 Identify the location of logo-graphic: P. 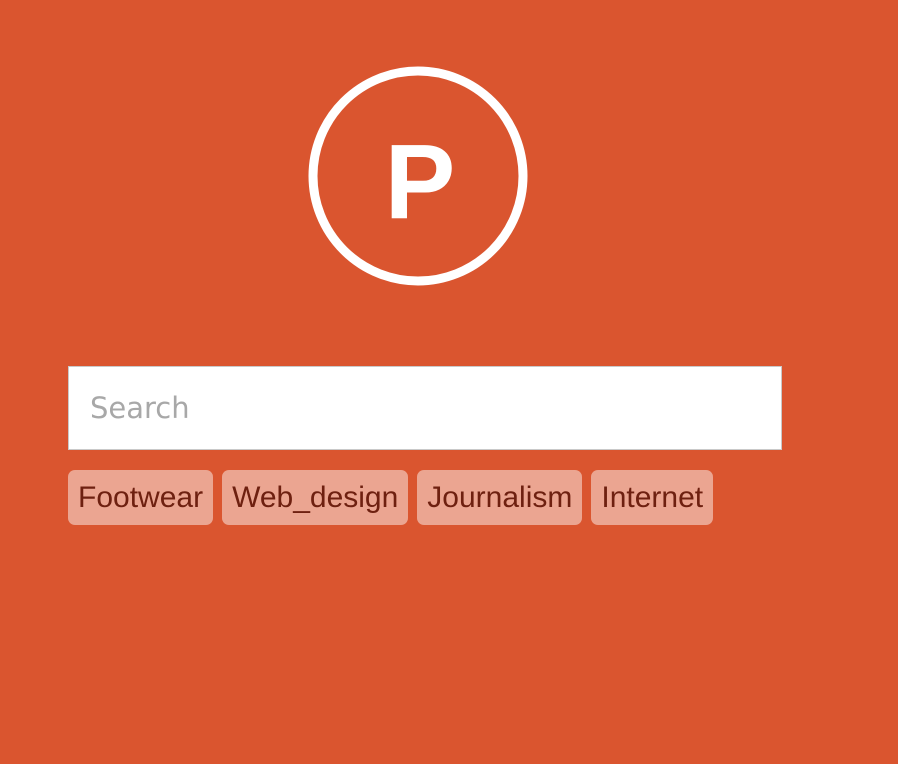
(418, 176).